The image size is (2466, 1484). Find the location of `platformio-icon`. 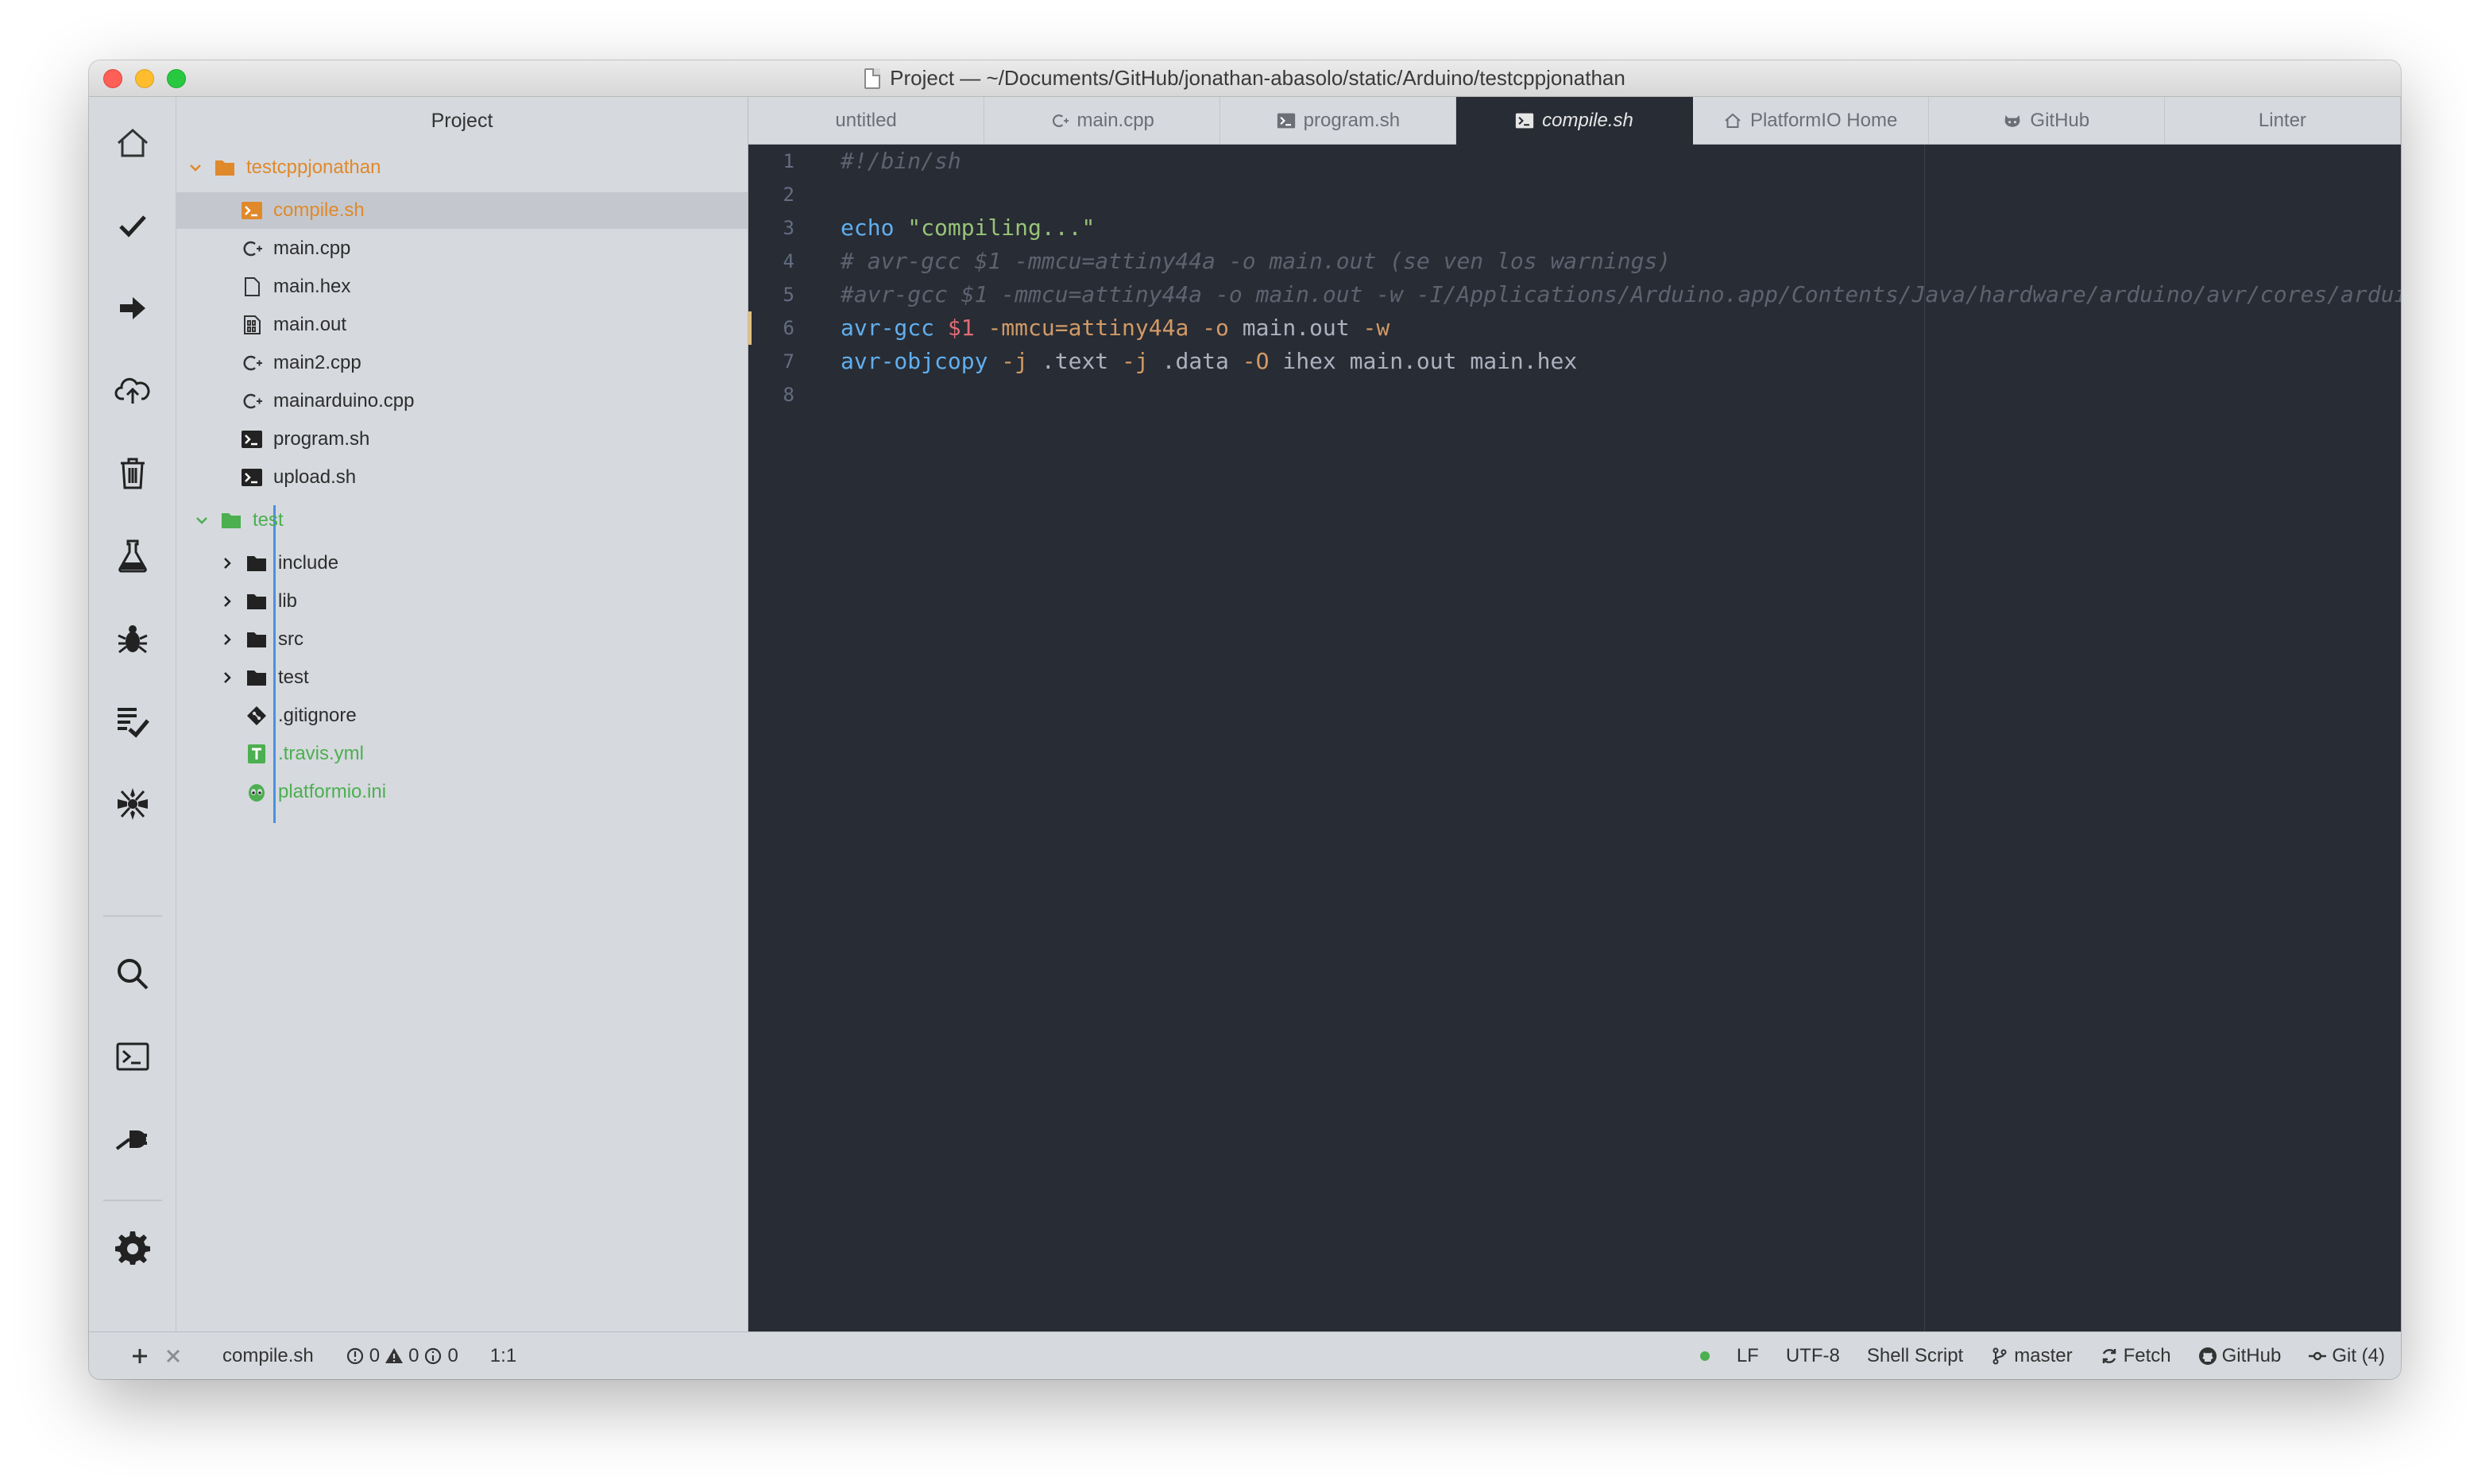

platformio-icon is located at coordinates (133, 804).